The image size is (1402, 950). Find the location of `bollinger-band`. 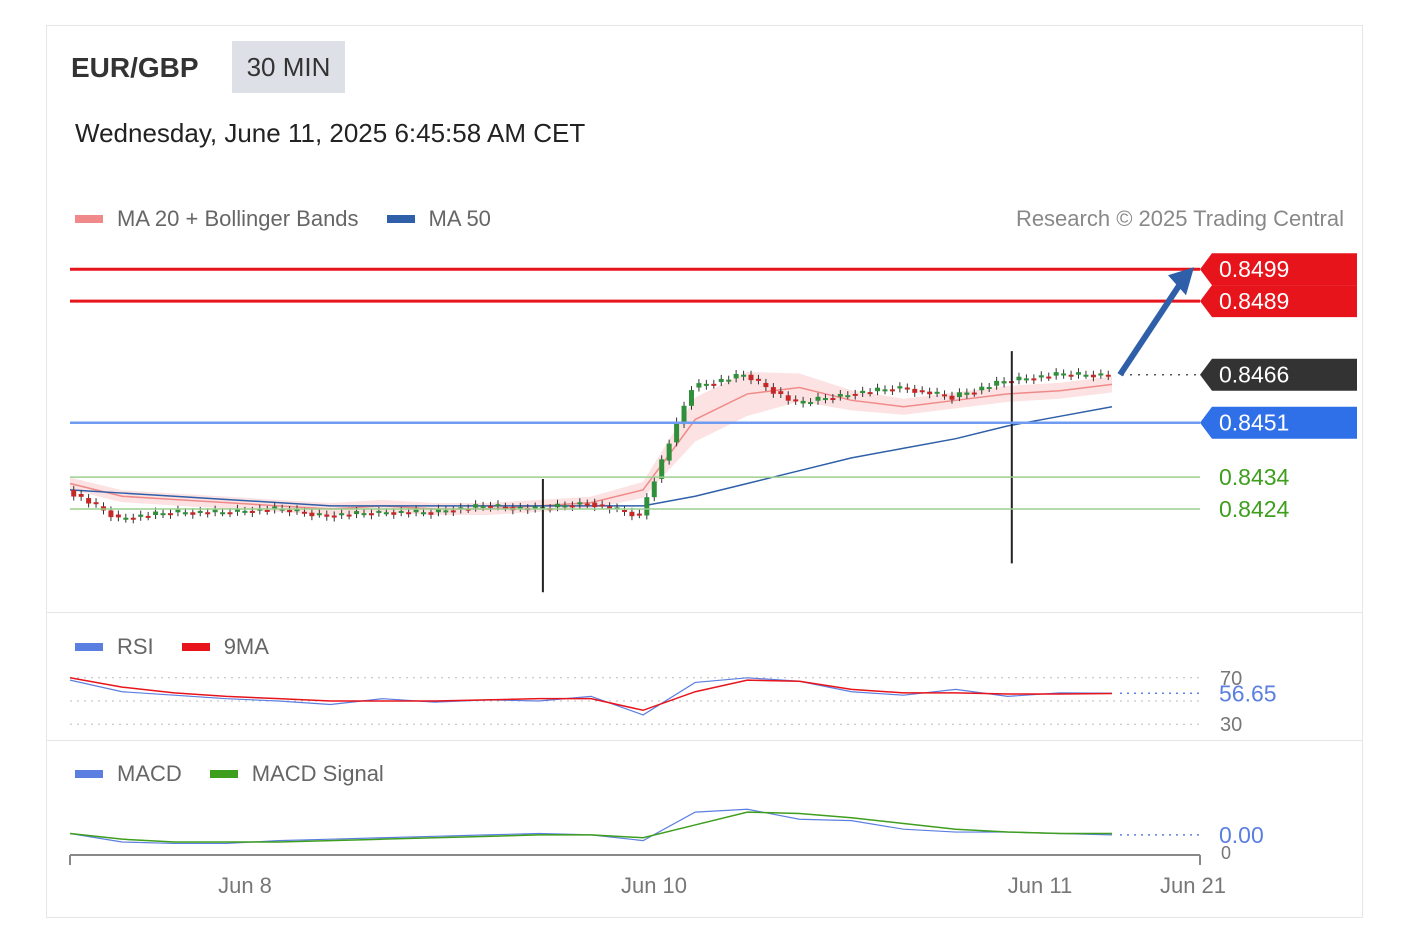

bollinger-band is located at coordinates (591, 443).